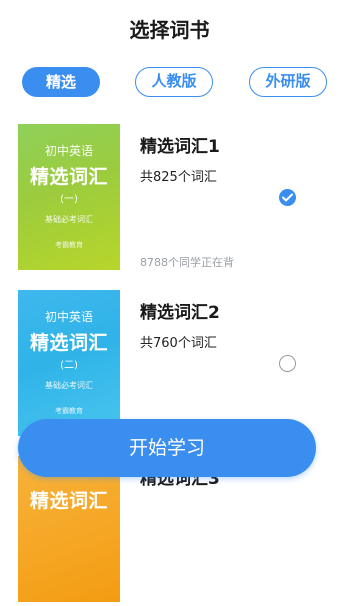  Describe the element at coordinates (61, 82) in the screenshot. I see `tab-jingxuan: 精选` at that location.